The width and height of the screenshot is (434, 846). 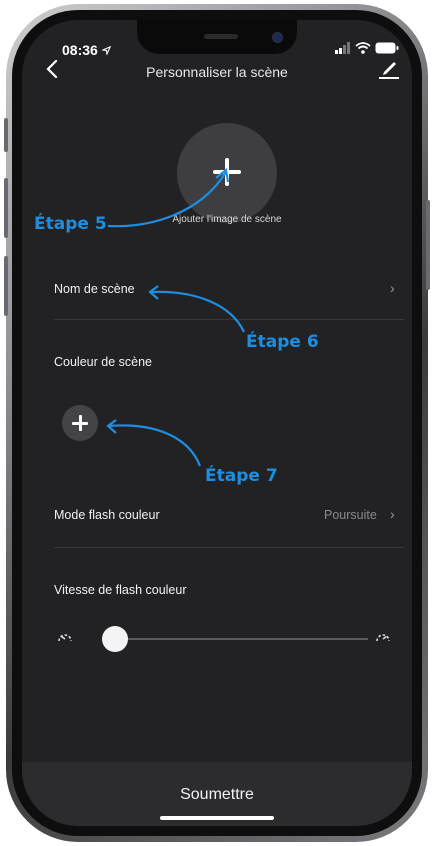 What do you see at coordinates (167, 199) in the screenshot?
I see `arrow-step5` at bounding box center [167, 199].